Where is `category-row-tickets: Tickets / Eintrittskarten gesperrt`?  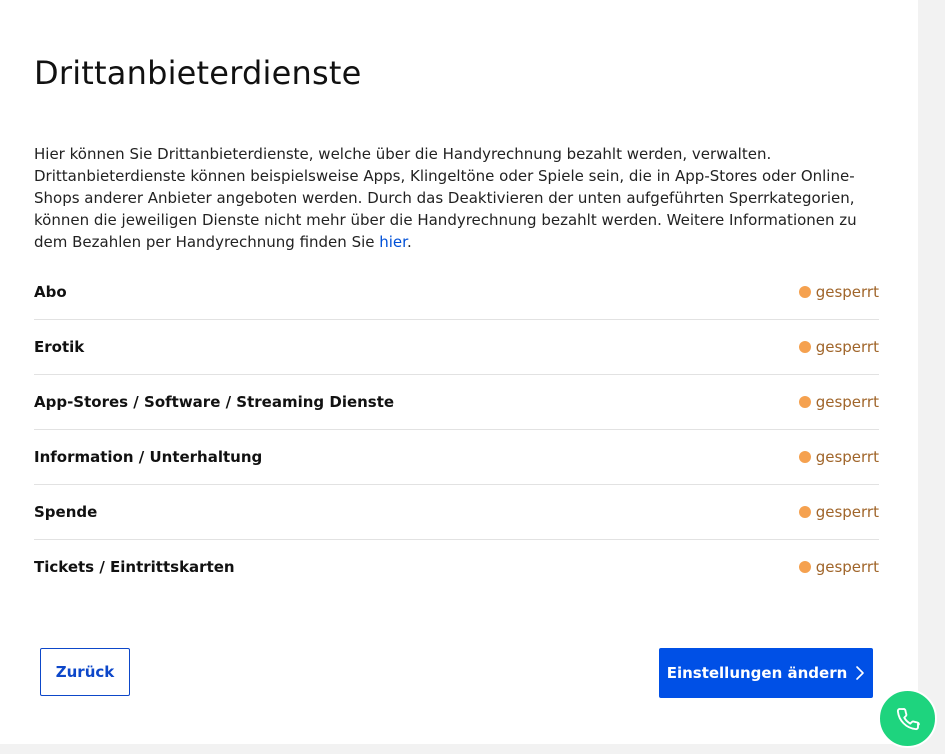
category-row-tickets: Tickets / Eintrittskarten gesperrt is located at coordinates (456, 567).